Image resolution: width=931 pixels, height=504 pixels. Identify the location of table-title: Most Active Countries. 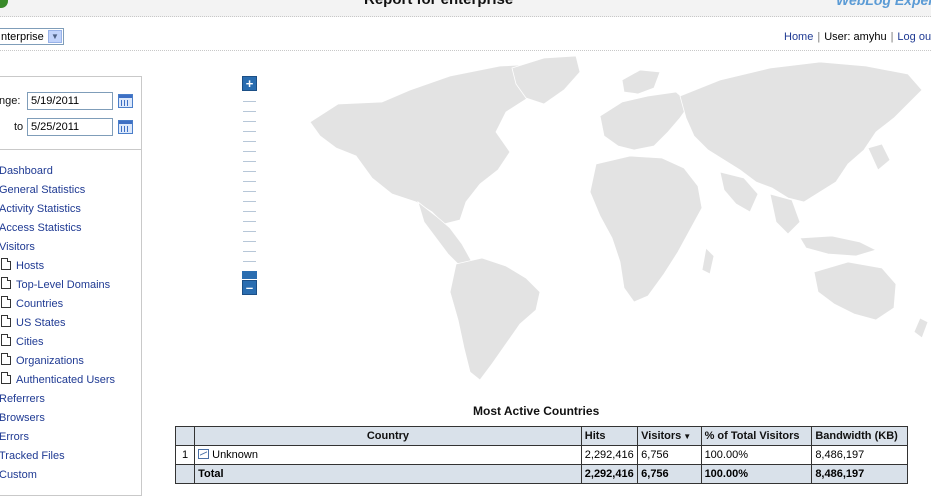
(536, 411).